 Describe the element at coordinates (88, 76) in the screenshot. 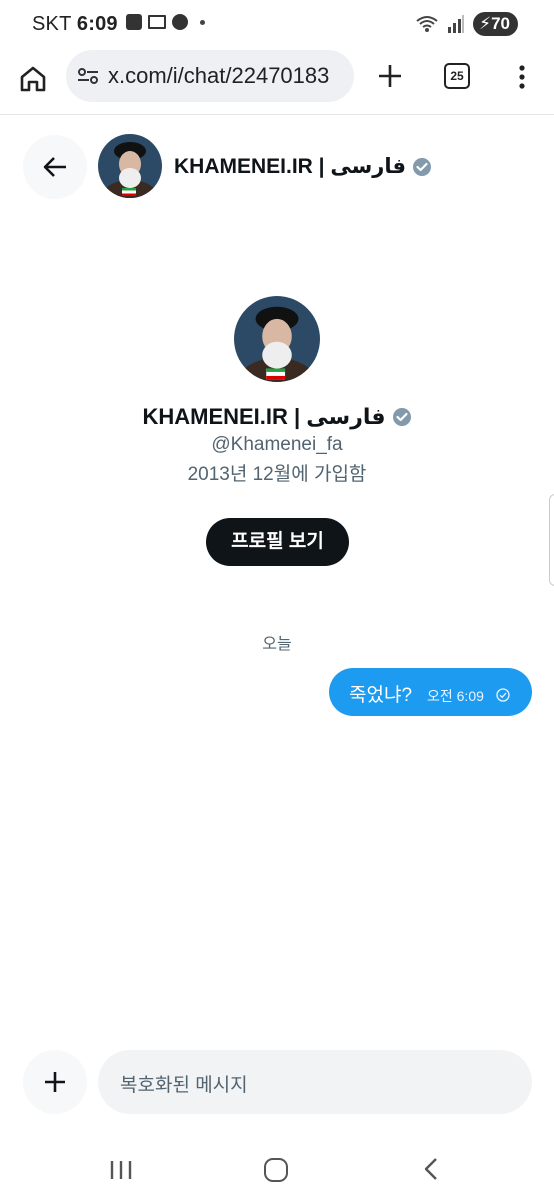

I see `site-settings-icon` at that location.